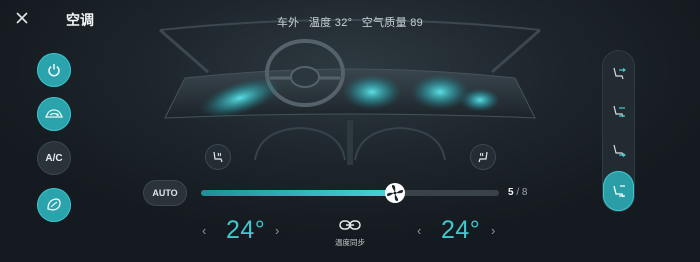 The height and width of the screenshot is (262, 700). What do you see at coordinates (204, 230) in the screenshot?
I see `driver-temp-decrease: ‹` at bounding box center [204, 230].